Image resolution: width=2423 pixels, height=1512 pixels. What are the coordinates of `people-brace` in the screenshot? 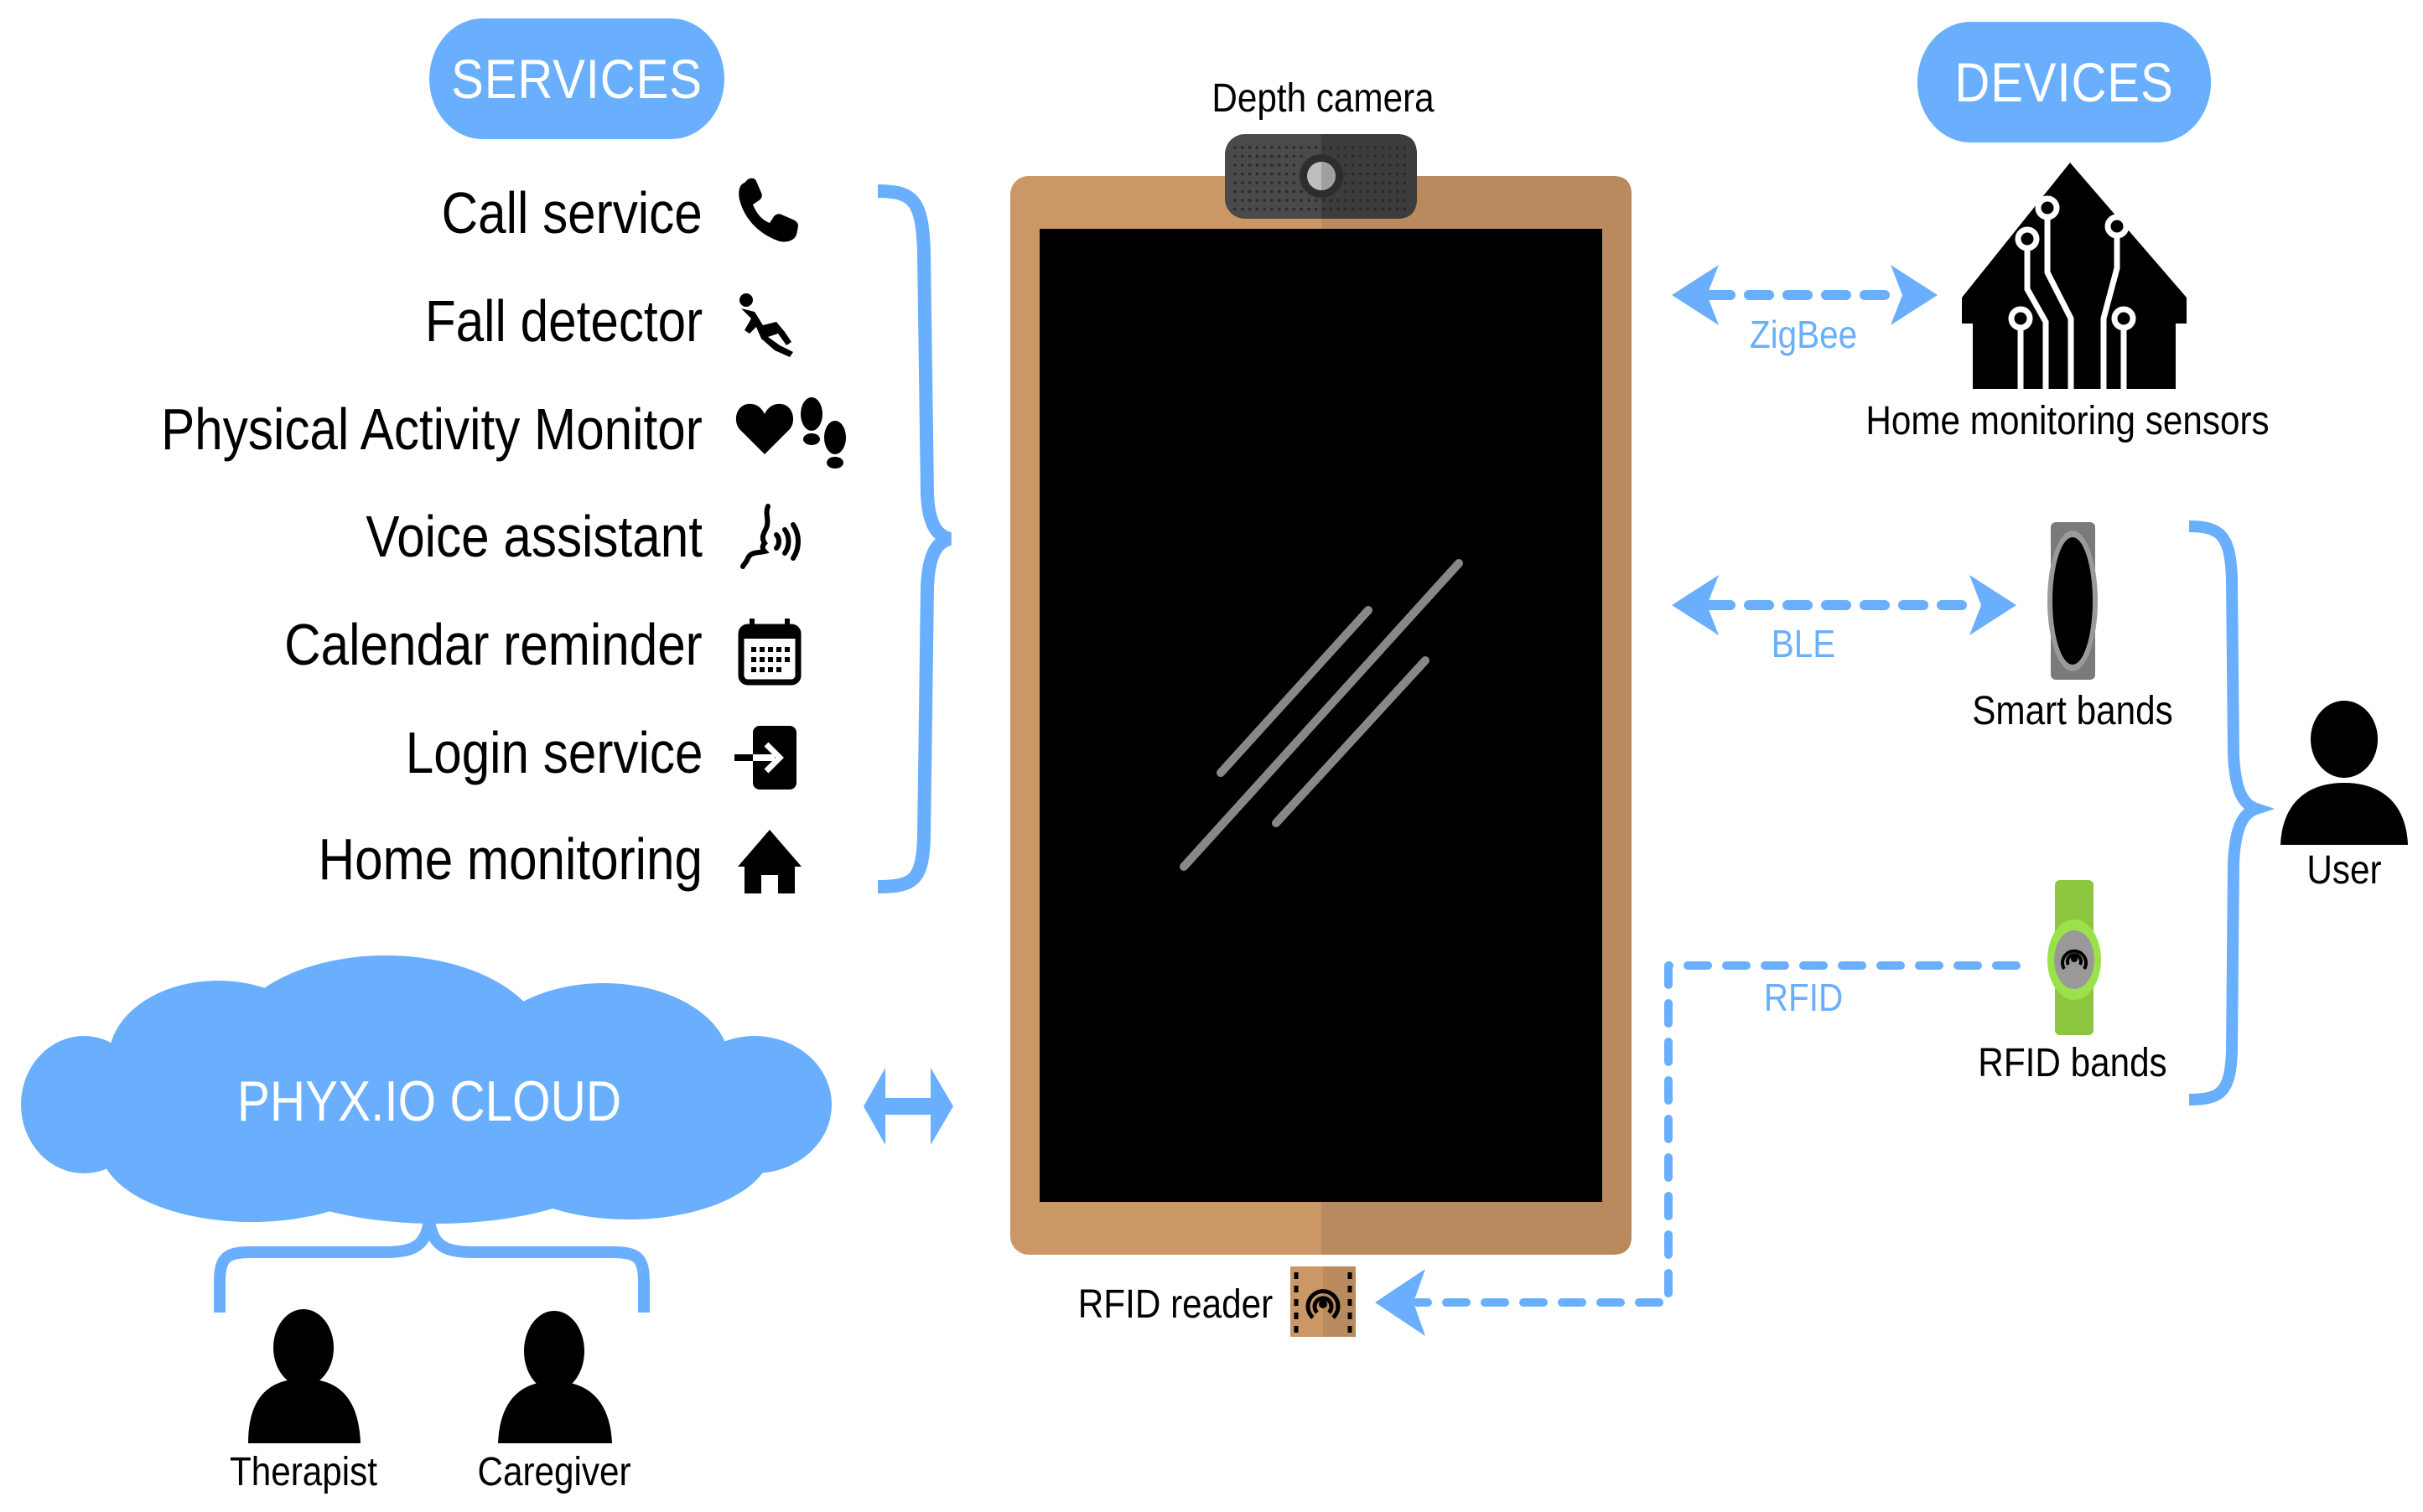 It's located at (432, 1266).